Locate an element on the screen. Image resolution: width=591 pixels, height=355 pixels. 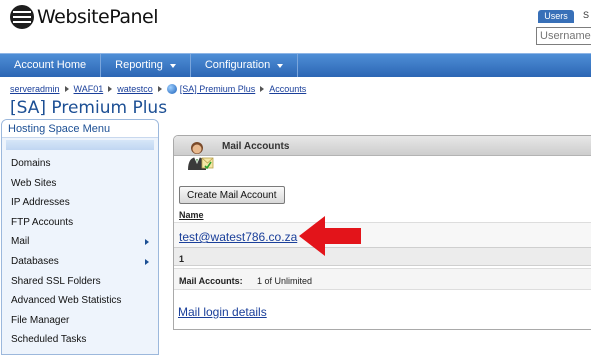
hosting-space-menu-title: Hosting Space Menu is located at coordinates (80, 129).